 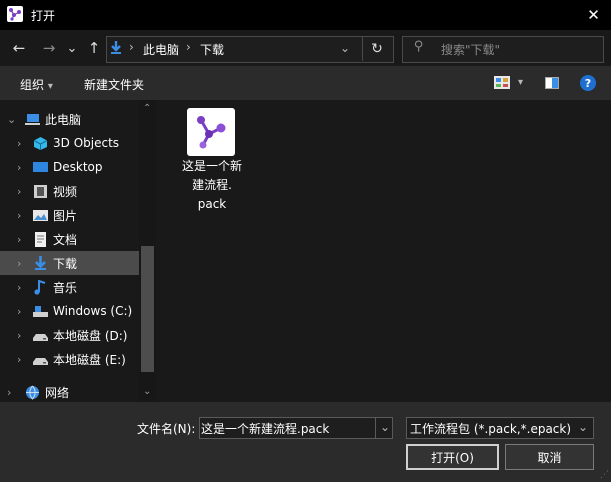 I want to click on filename-label: 文件名(N):, so click(x=166, y=429).